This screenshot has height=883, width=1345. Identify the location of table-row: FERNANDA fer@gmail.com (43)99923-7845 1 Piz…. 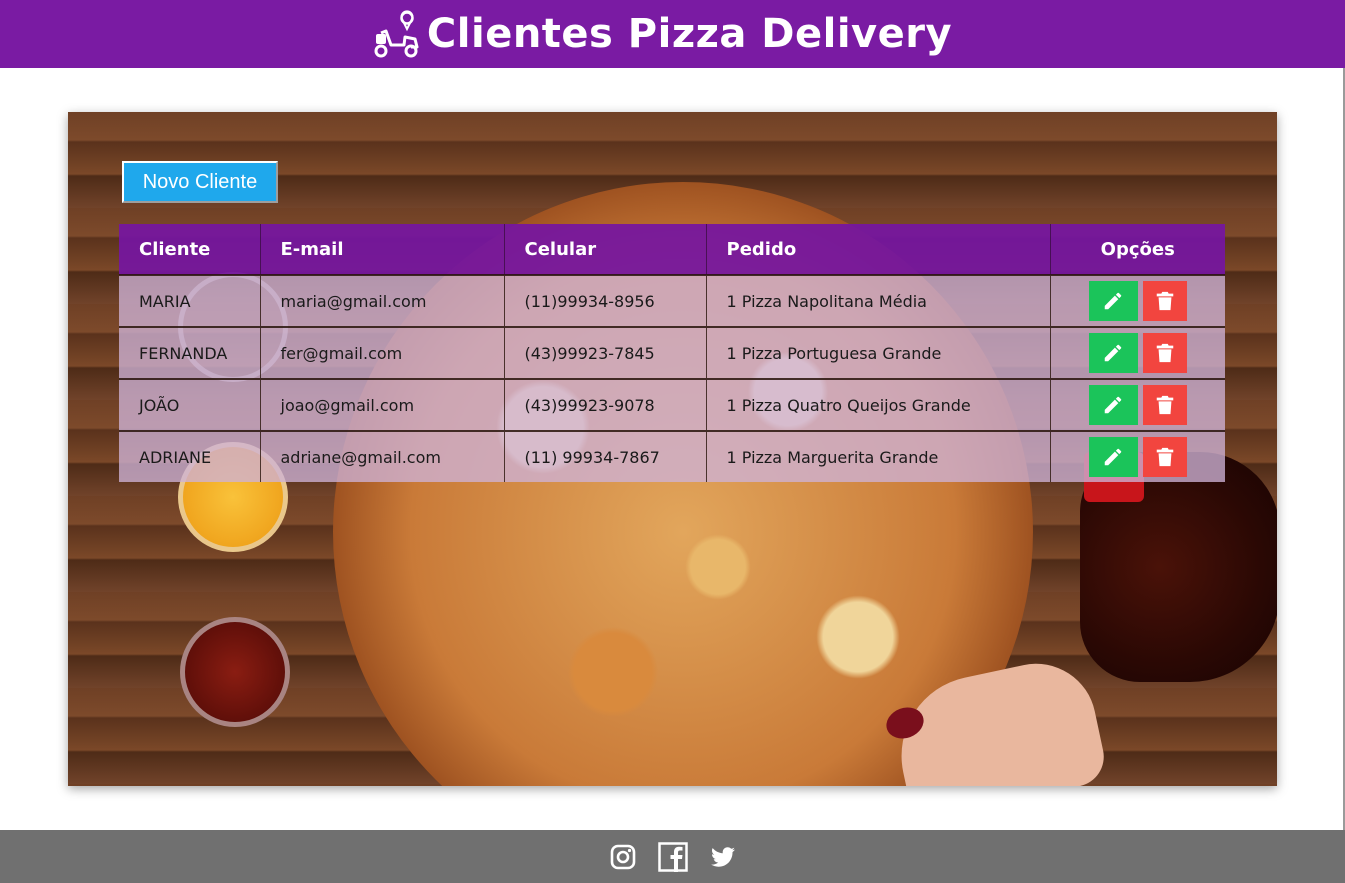
(672, 352).